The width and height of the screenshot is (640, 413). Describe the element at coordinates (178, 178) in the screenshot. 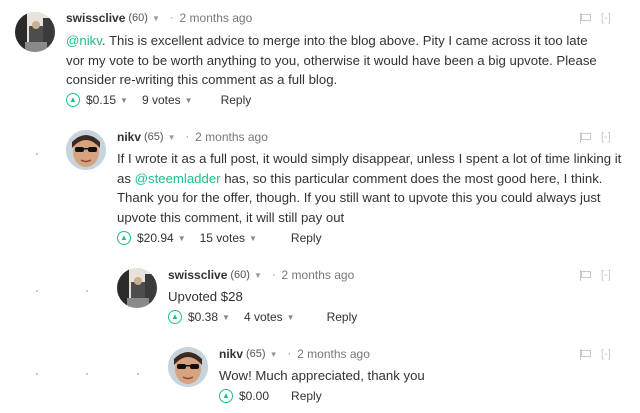

I see `mention-link: @steemladder` at that location.